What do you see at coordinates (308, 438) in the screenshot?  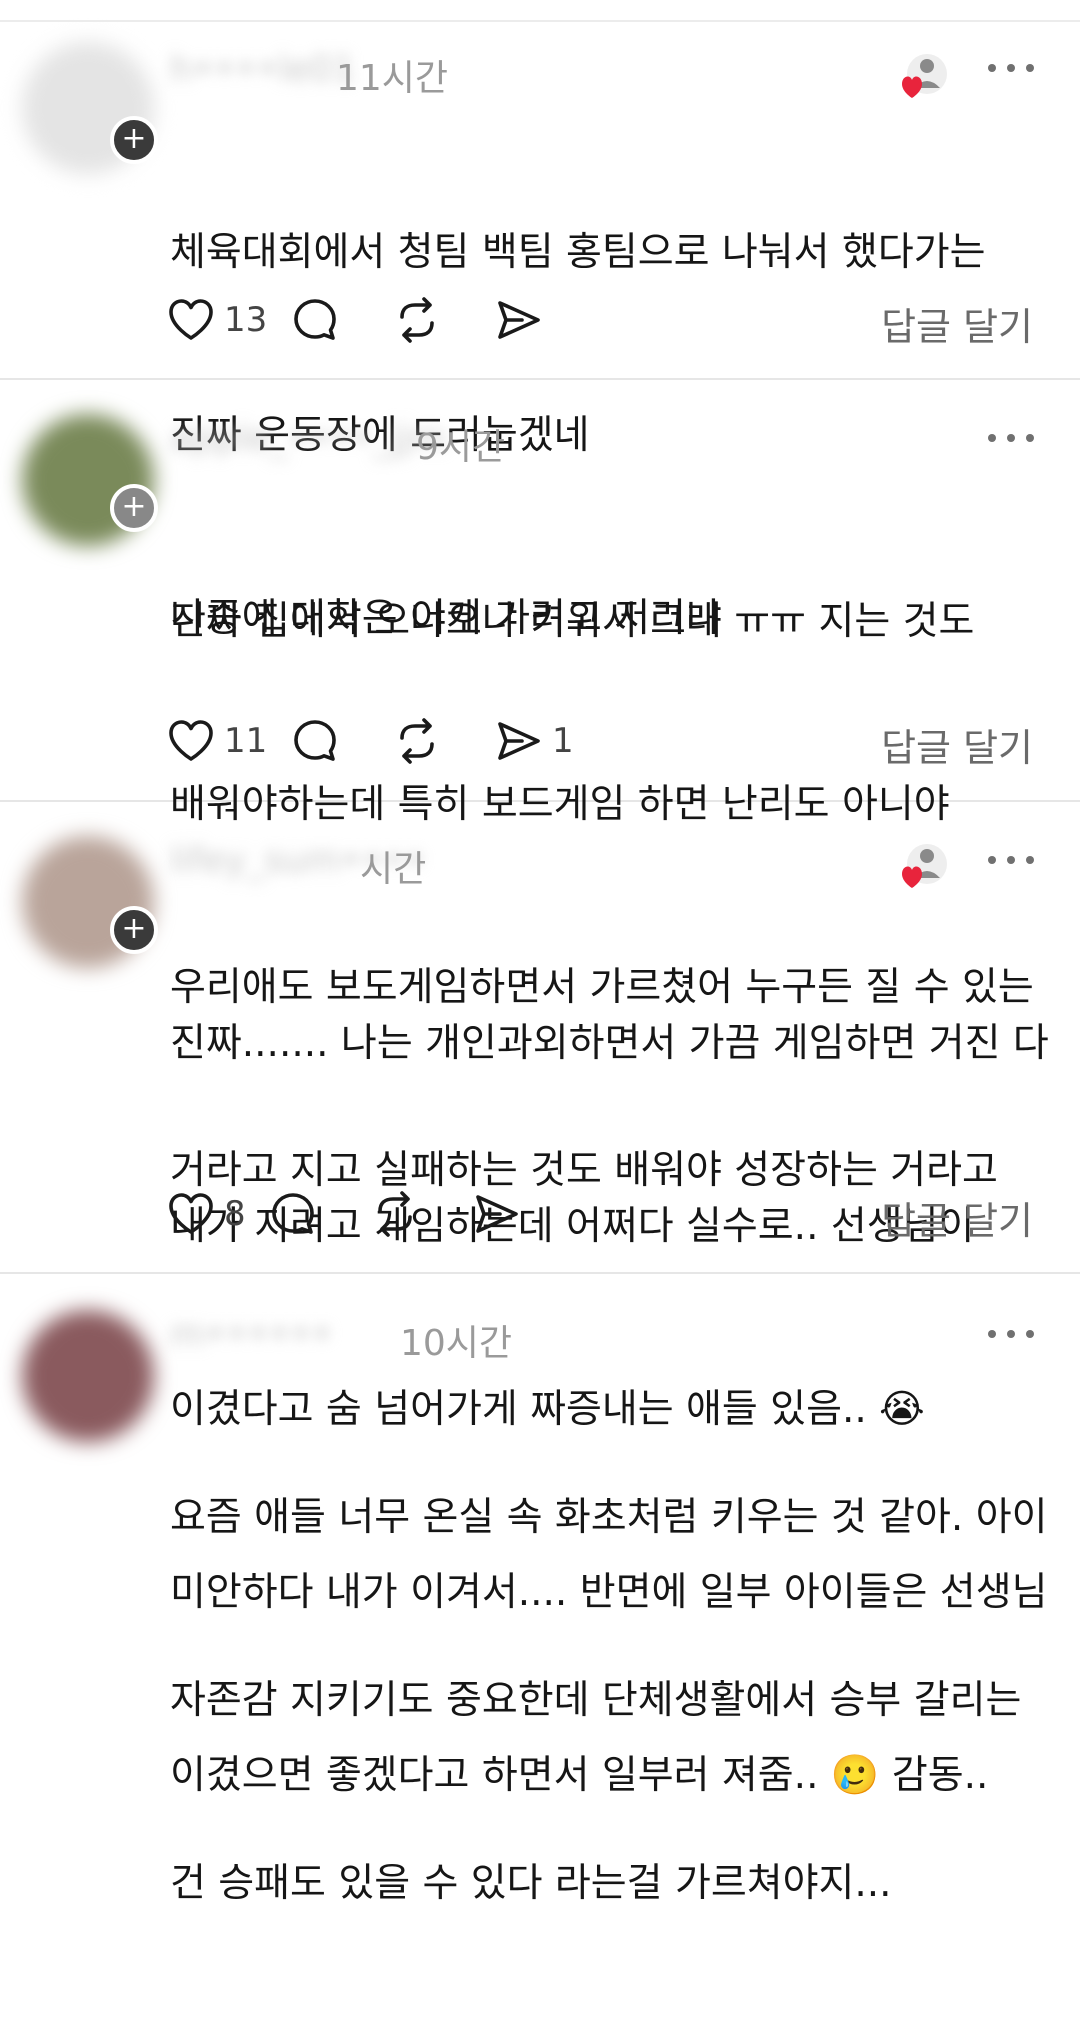 I see `username: apple_••••_jjm` at bounding box center [308, 438].